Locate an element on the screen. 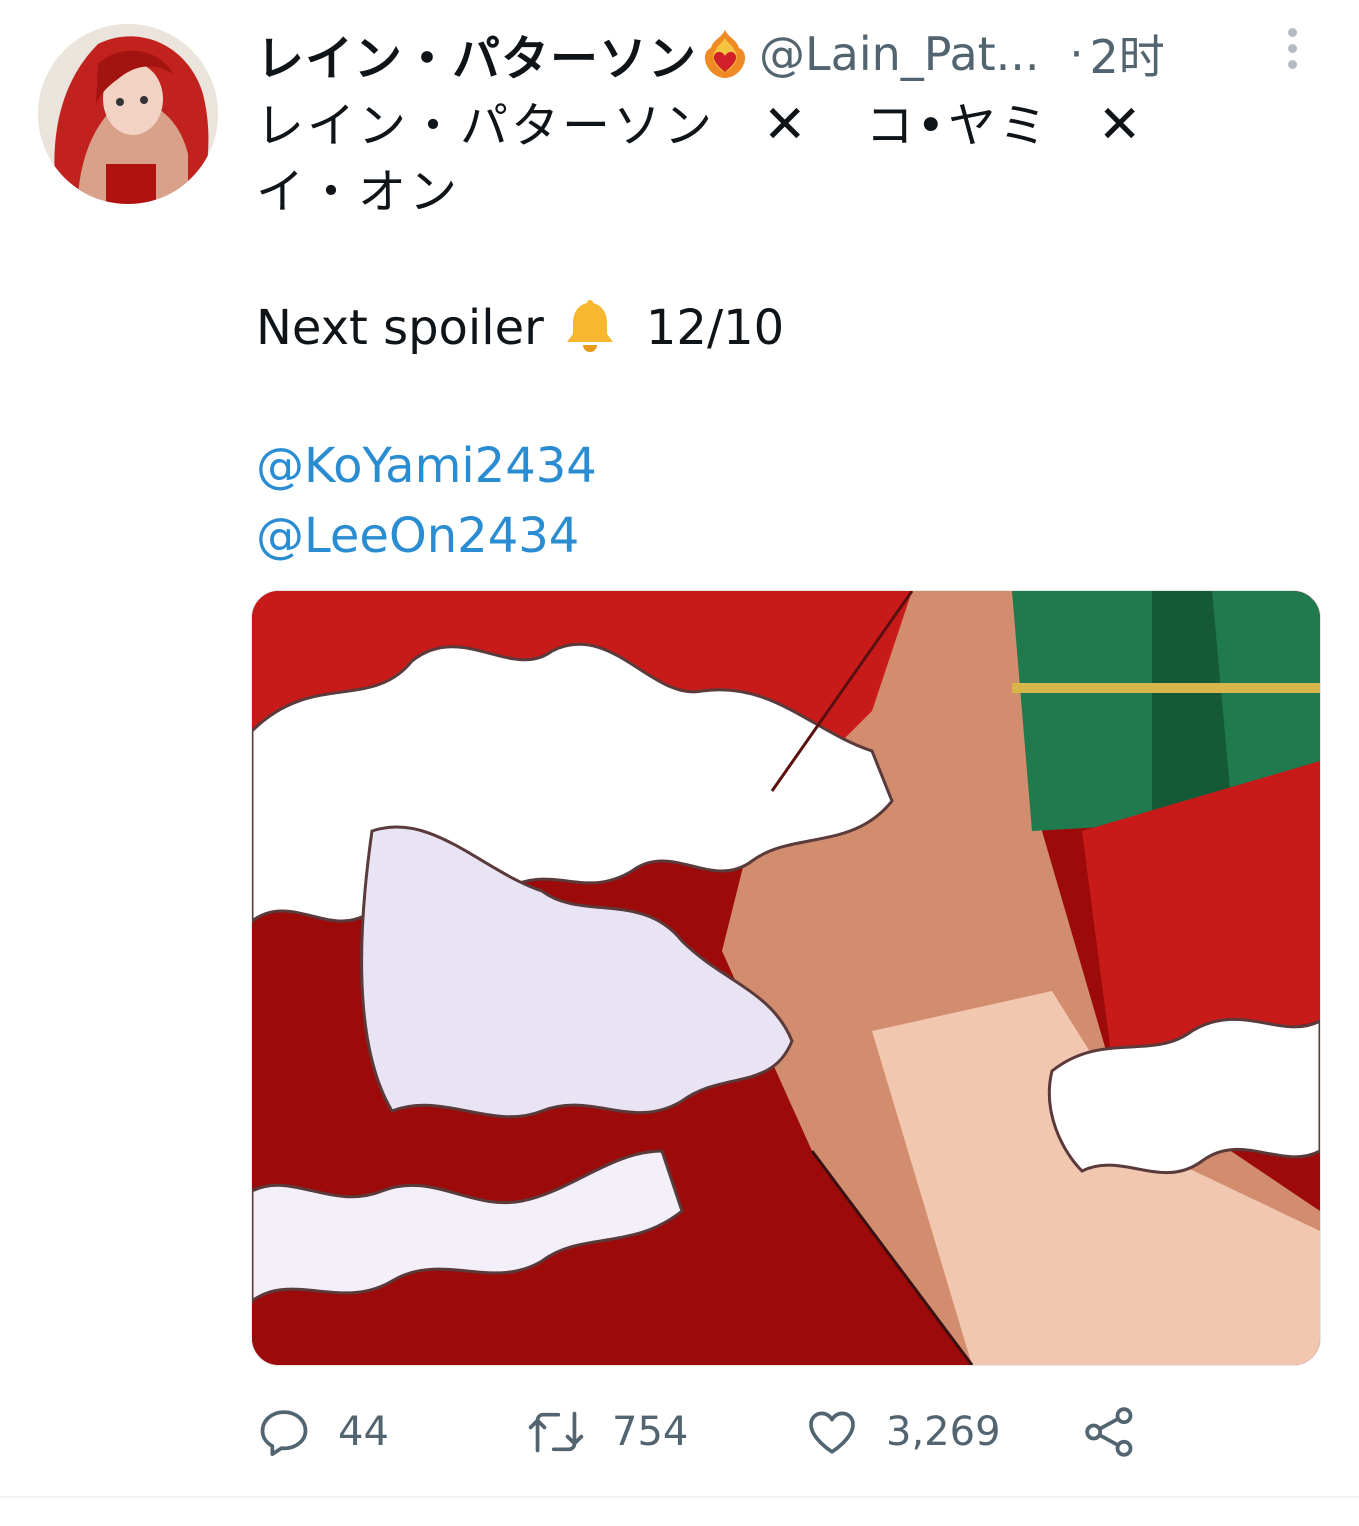 This screenshot has height=1526, width=1359. share-button is located at coordinates (1123, 1432).